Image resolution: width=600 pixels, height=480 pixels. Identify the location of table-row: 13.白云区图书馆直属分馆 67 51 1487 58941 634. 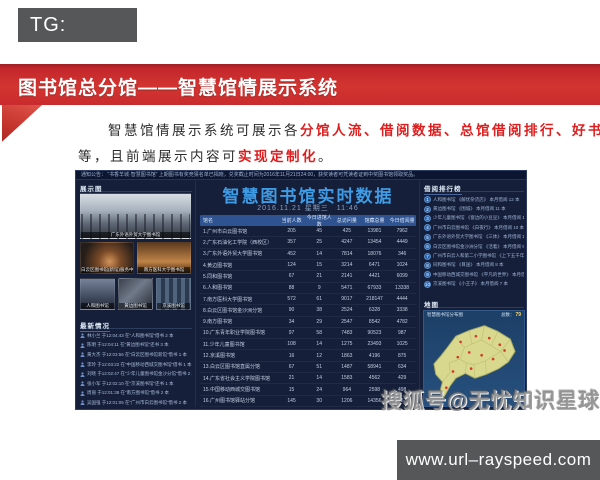
(308, 368).